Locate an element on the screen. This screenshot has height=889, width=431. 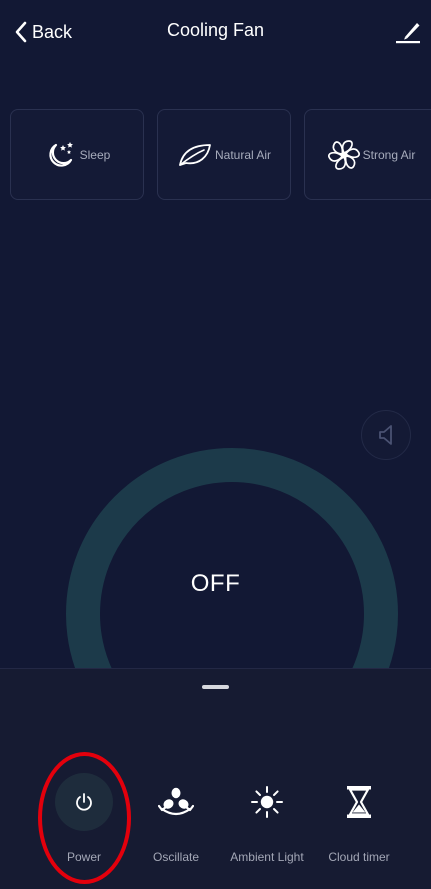
sound-toggle-button is located at coordinates (386, 435).